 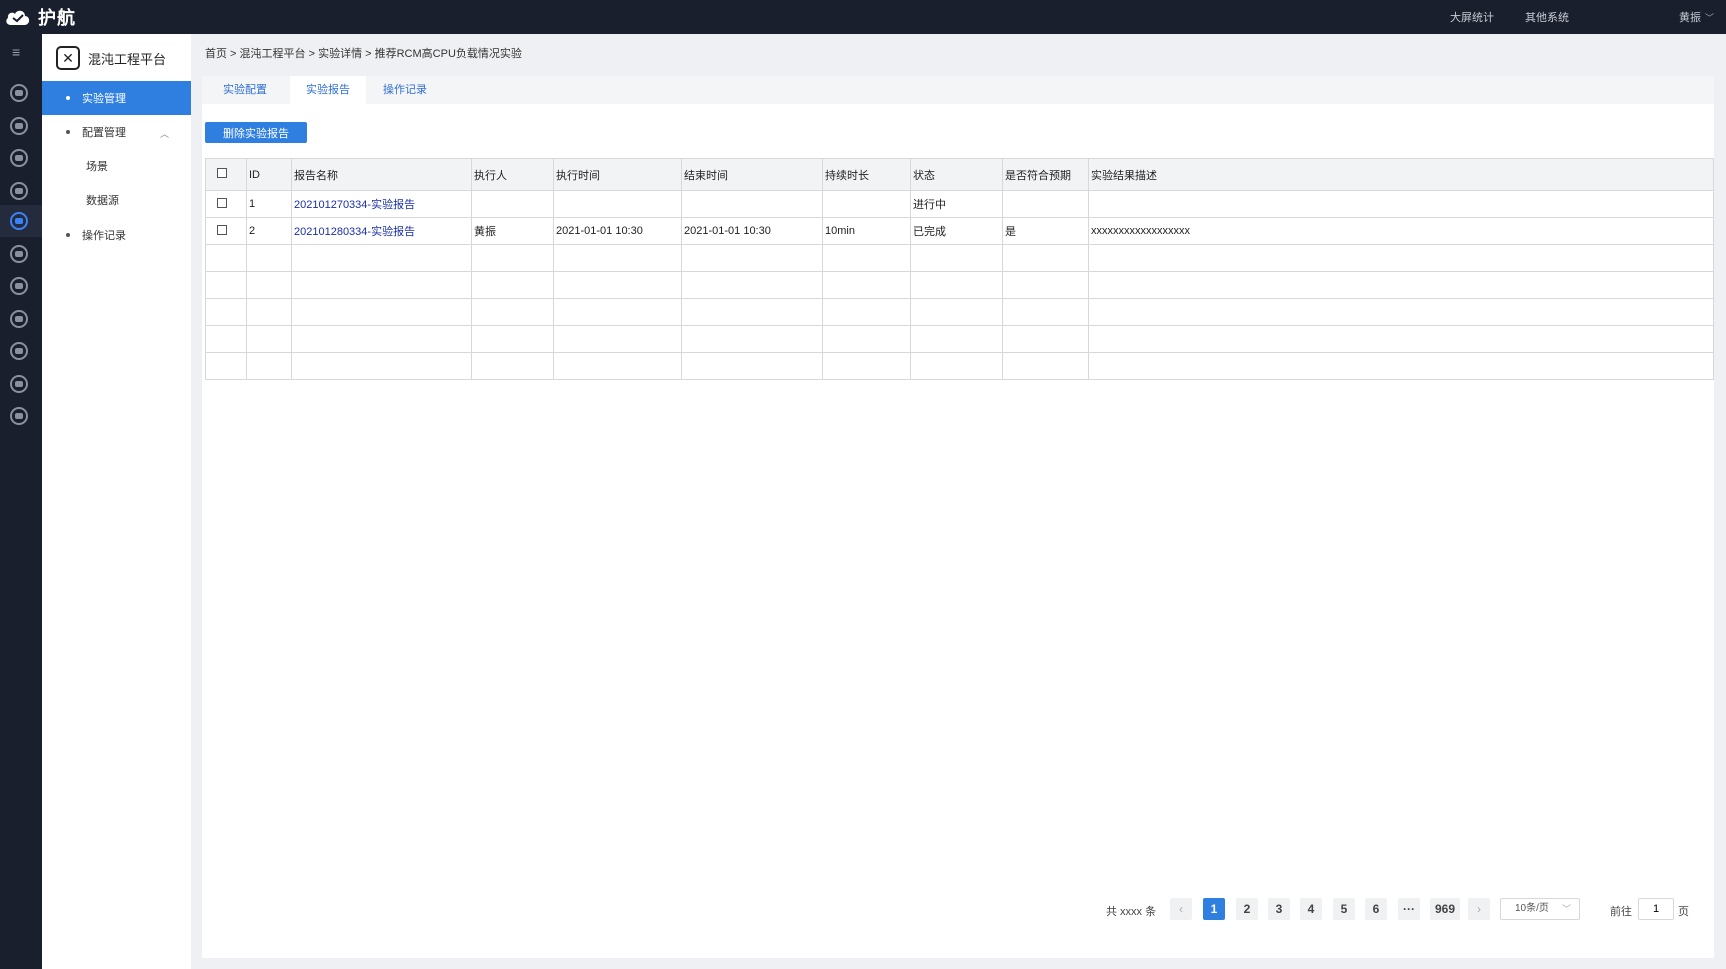 What do you see at coordinates (116, 501) in the screenshot?
I see `sidebar: ✕ 混沌工程平台 实验管理 配置管理 ︿ 场景 数据源 操作记录` at bounding box center [116, 501].